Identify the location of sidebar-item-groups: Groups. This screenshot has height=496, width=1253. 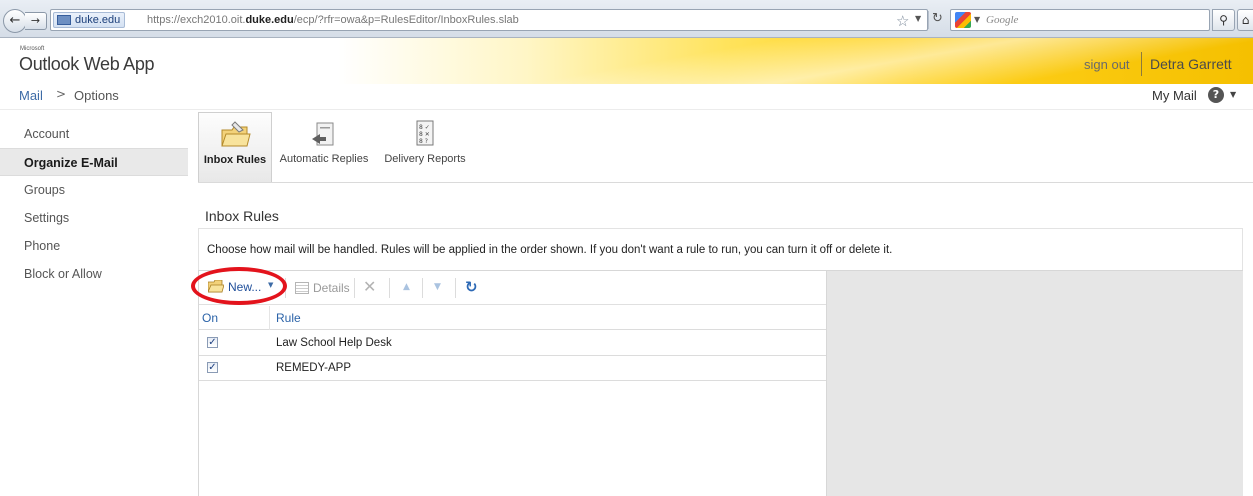
(94, 190).